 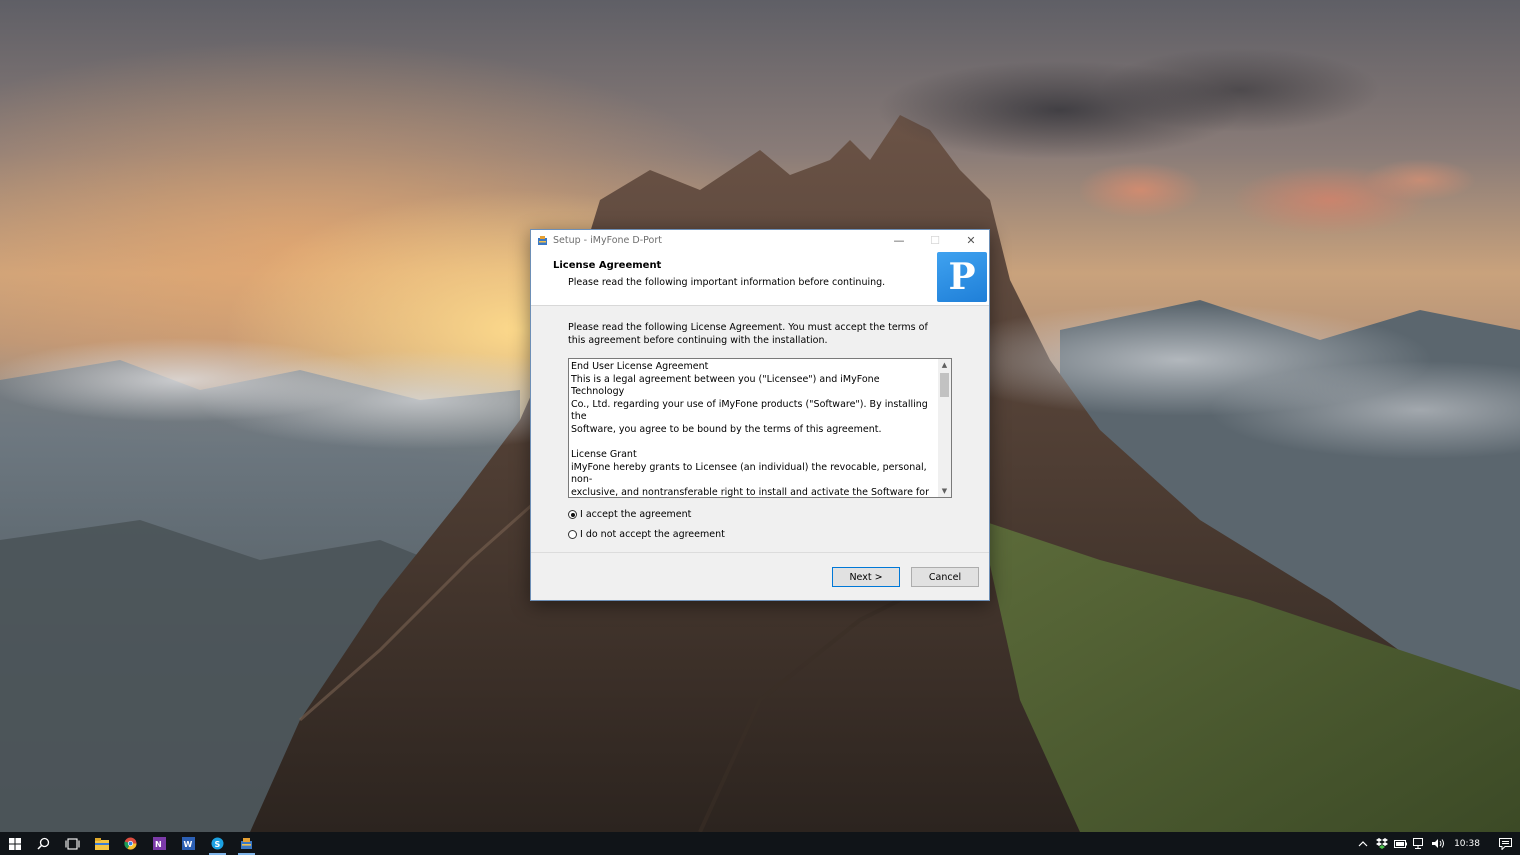 What do you see at coordinates (572, 514) in the screenshot?
I see `accept-radio` at bounding box center [572, 514].